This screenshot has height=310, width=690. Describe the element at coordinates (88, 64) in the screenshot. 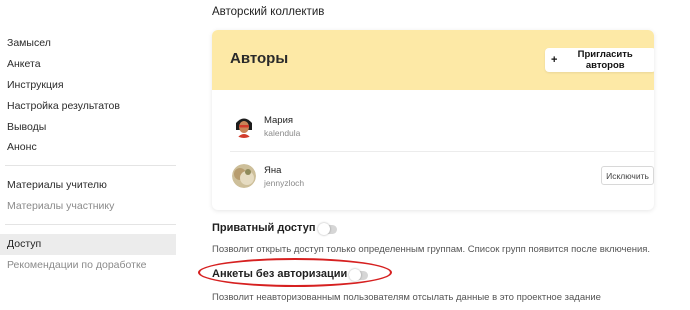

I see `sidebar-item-form: Анкета` at that location.